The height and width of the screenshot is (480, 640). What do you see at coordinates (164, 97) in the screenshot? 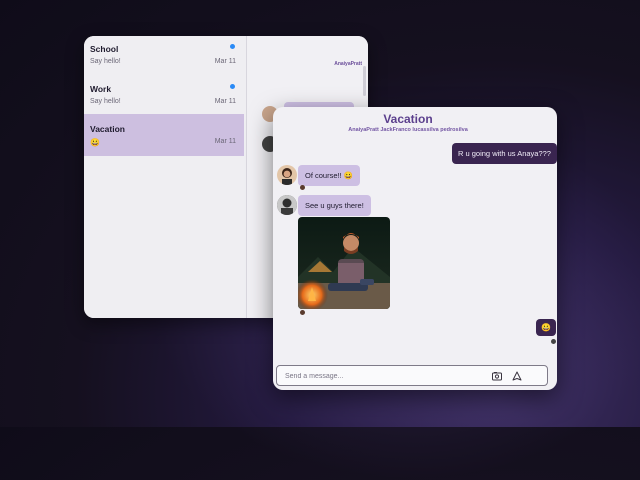
I see `conversation-item-work: Work Say hello! Mar 11` at bounding box center [164, 97].